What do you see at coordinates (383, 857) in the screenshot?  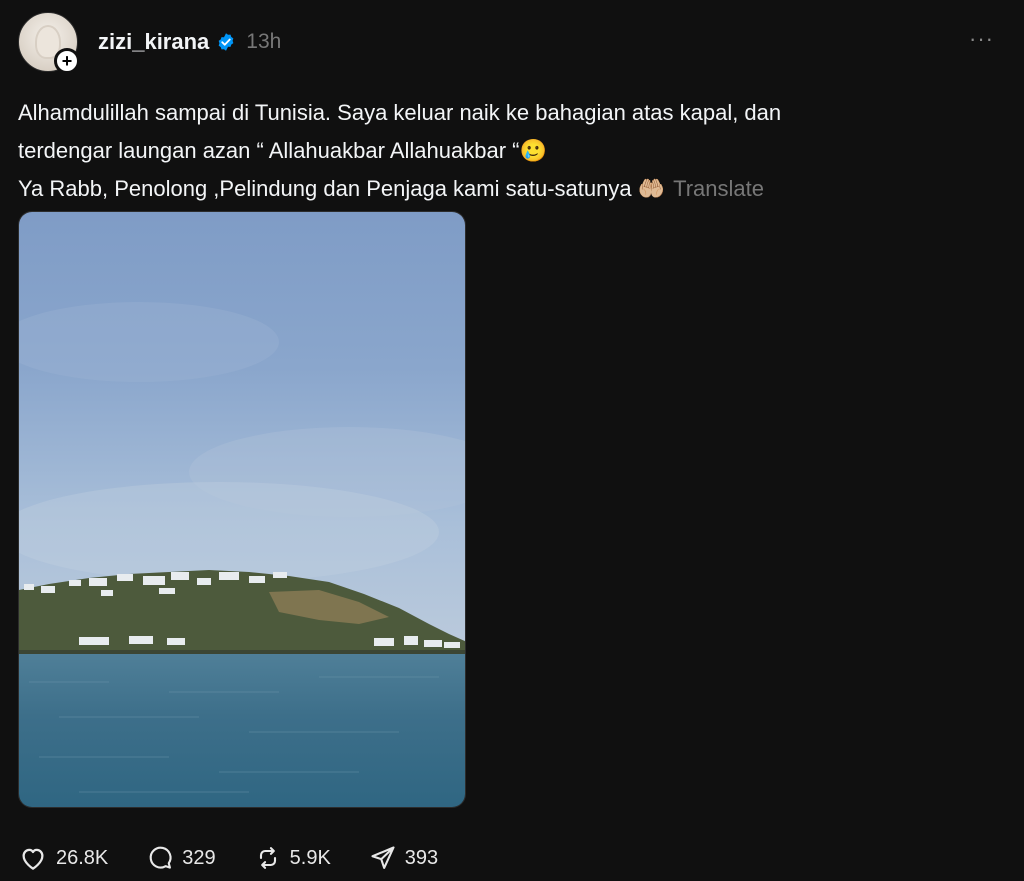 I see `send-icon` at bounding box center [383, 857].